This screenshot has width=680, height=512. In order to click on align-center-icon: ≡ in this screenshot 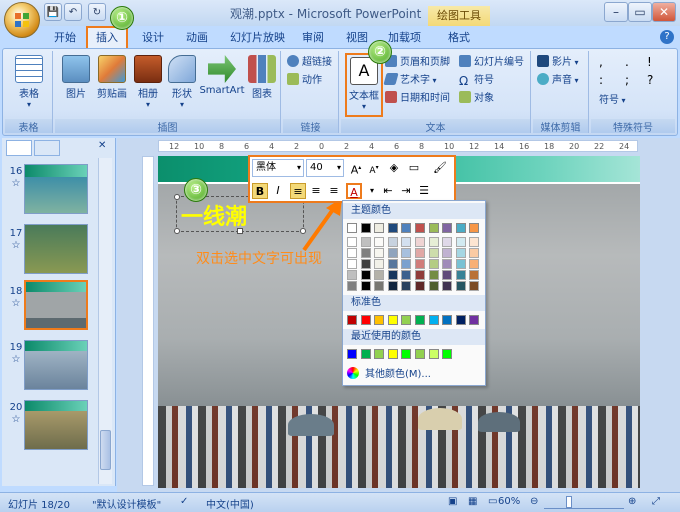, I will do `click(316, 191)`.